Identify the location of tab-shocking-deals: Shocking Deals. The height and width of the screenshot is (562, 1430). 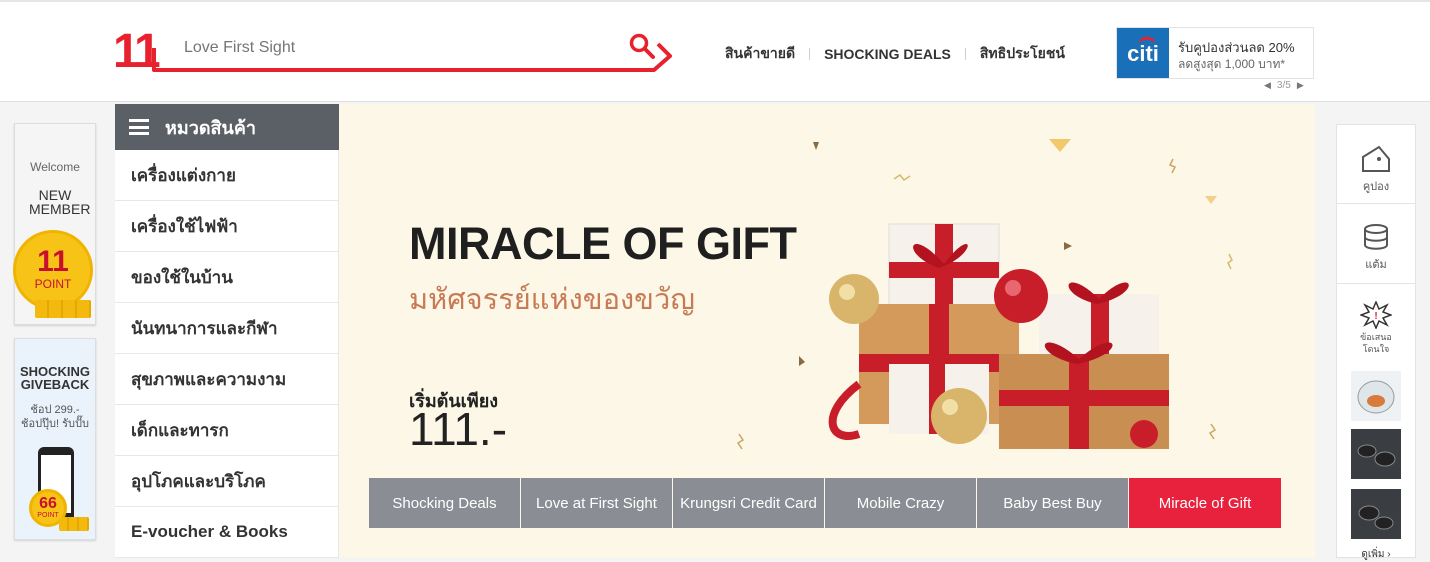
(445, 503).